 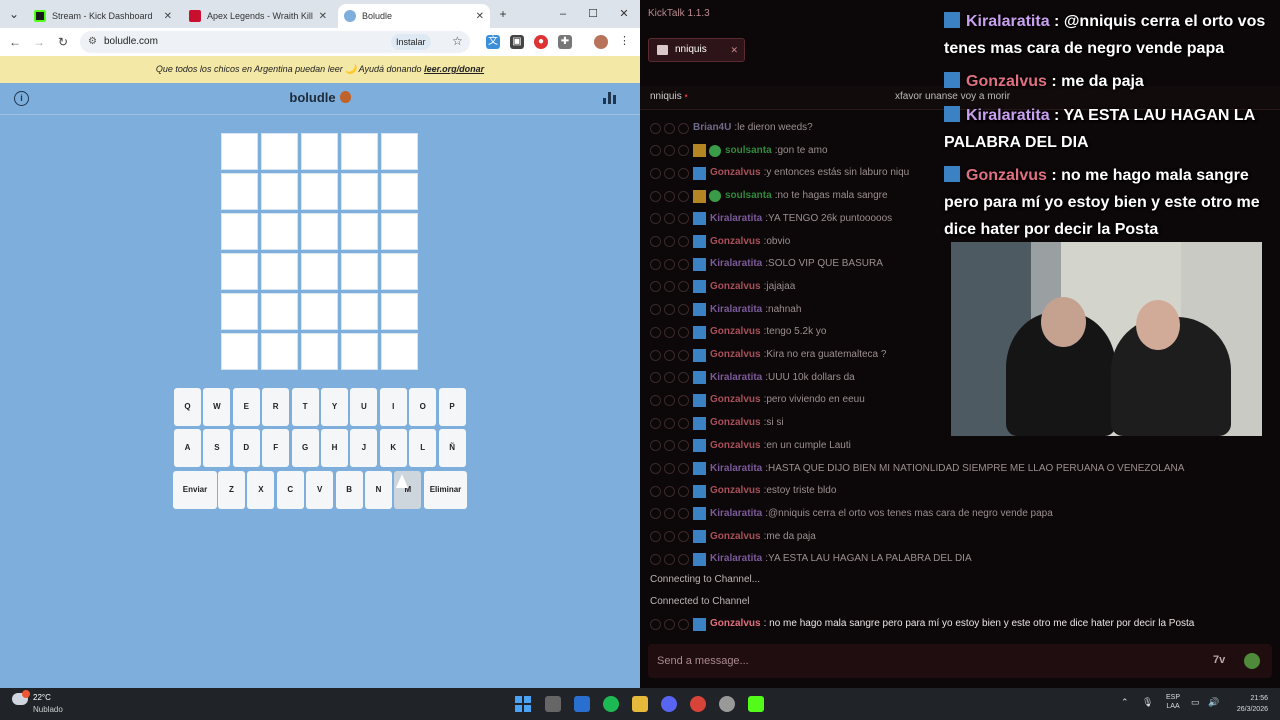 What do you see at coordinates (334, 448) in the screenshot?
I see `key-h: H` at bounding box center [334, 448].